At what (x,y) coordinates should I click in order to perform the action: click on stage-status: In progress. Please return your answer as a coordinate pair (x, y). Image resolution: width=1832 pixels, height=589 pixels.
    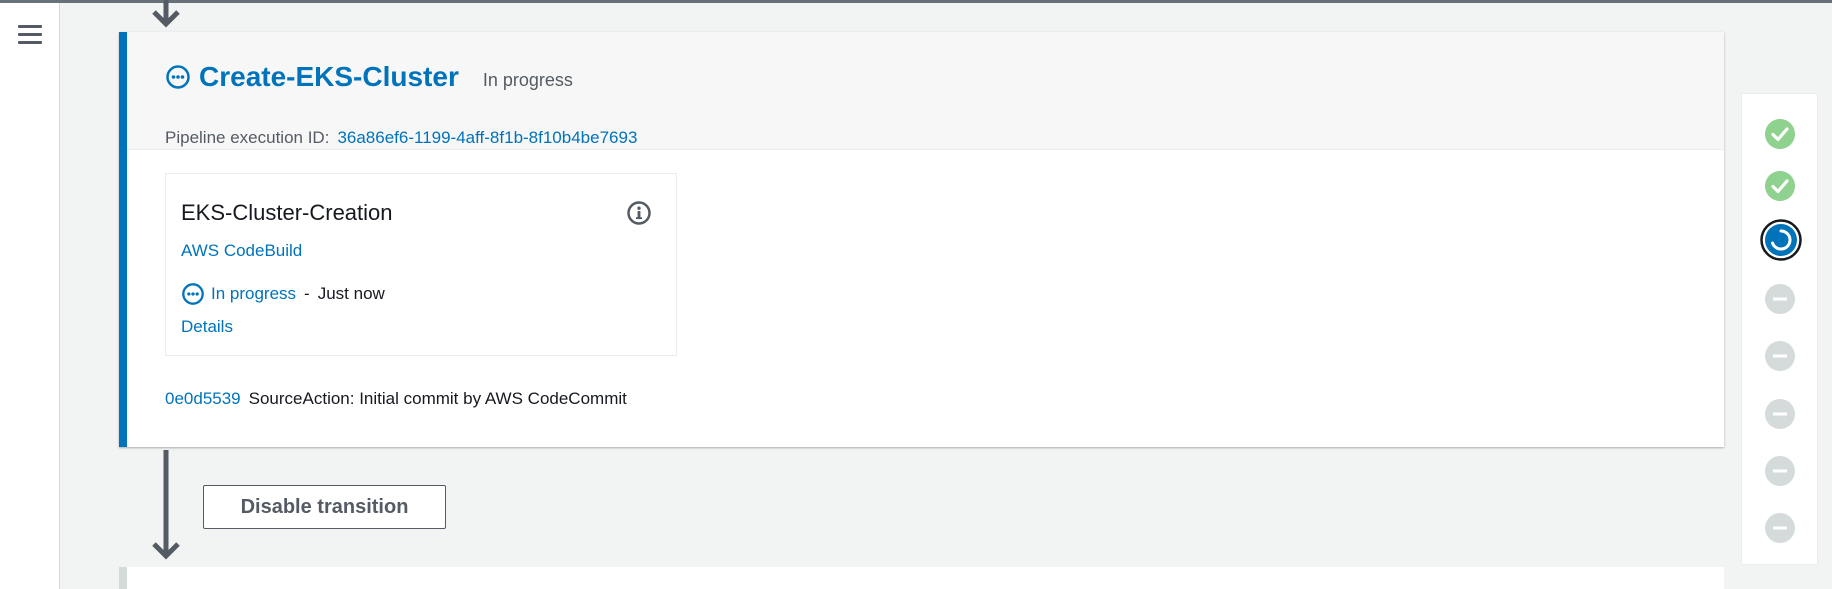
    Looking at the image, I should click on (527, 79).